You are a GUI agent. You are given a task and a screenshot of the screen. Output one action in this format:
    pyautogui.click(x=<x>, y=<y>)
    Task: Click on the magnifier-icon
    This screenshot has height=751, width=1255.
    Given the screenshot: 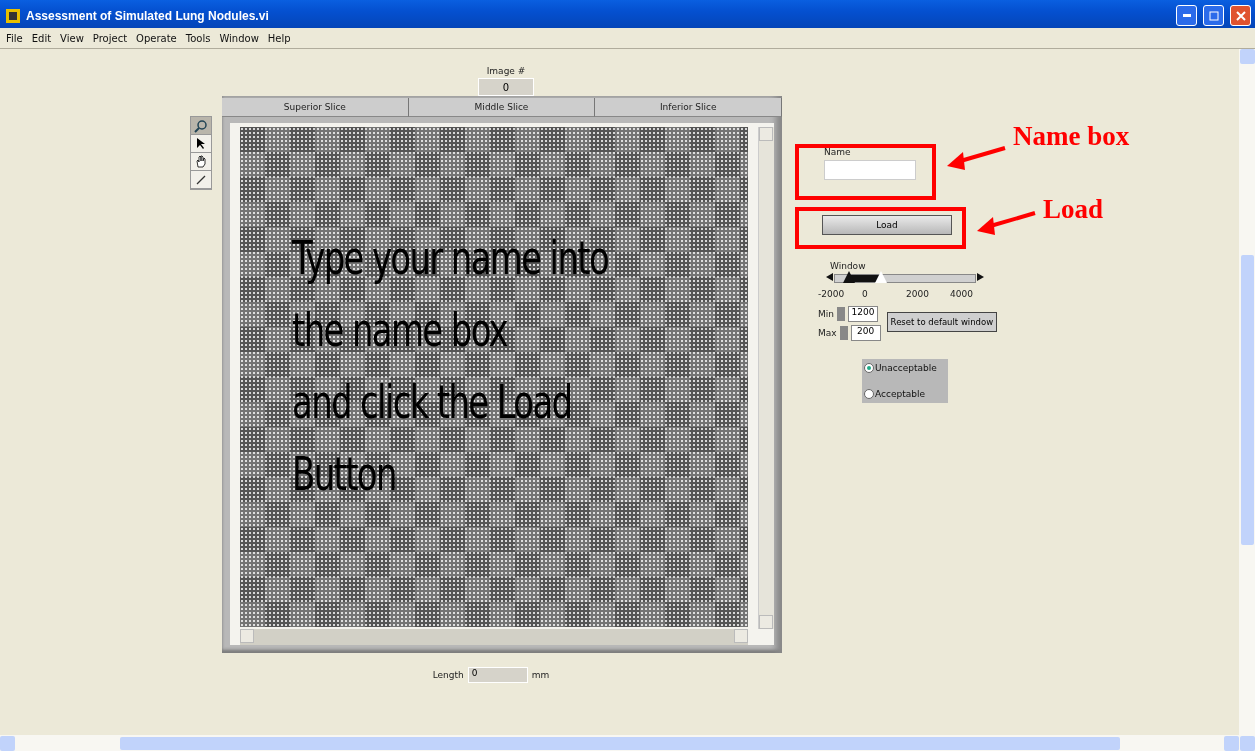 What is the action you would take?
    pyautogui.click(x=201, y=125)
    